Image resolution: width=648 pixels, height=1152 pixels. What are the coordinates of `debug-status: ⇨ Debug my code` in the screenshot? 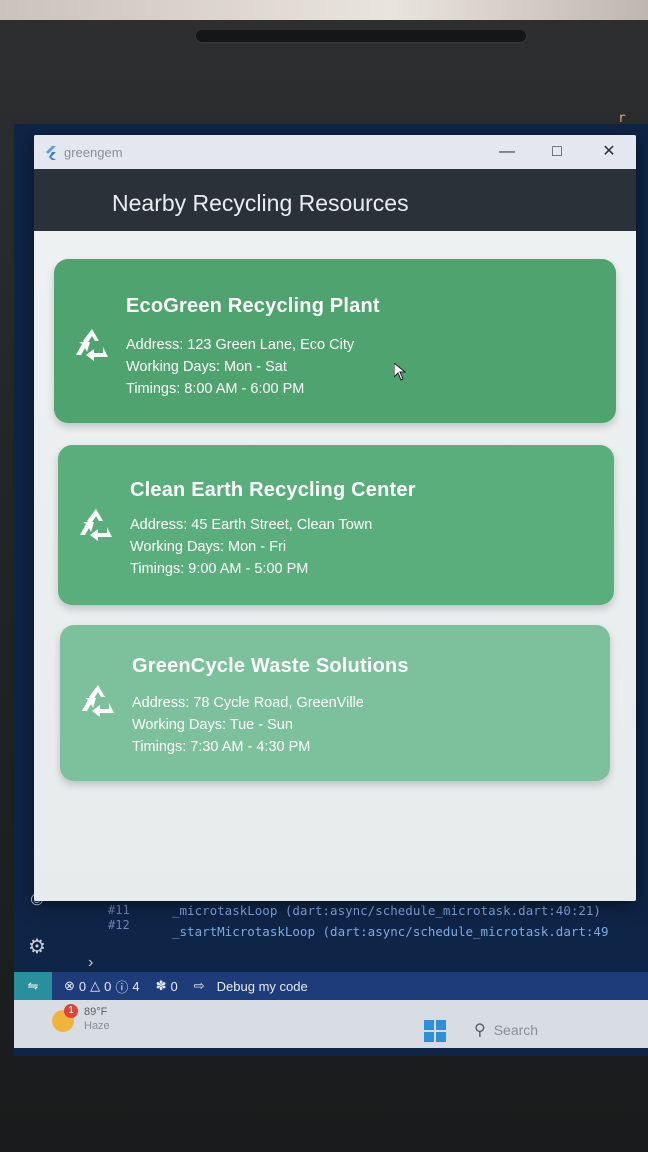 It's located at (251, 986).